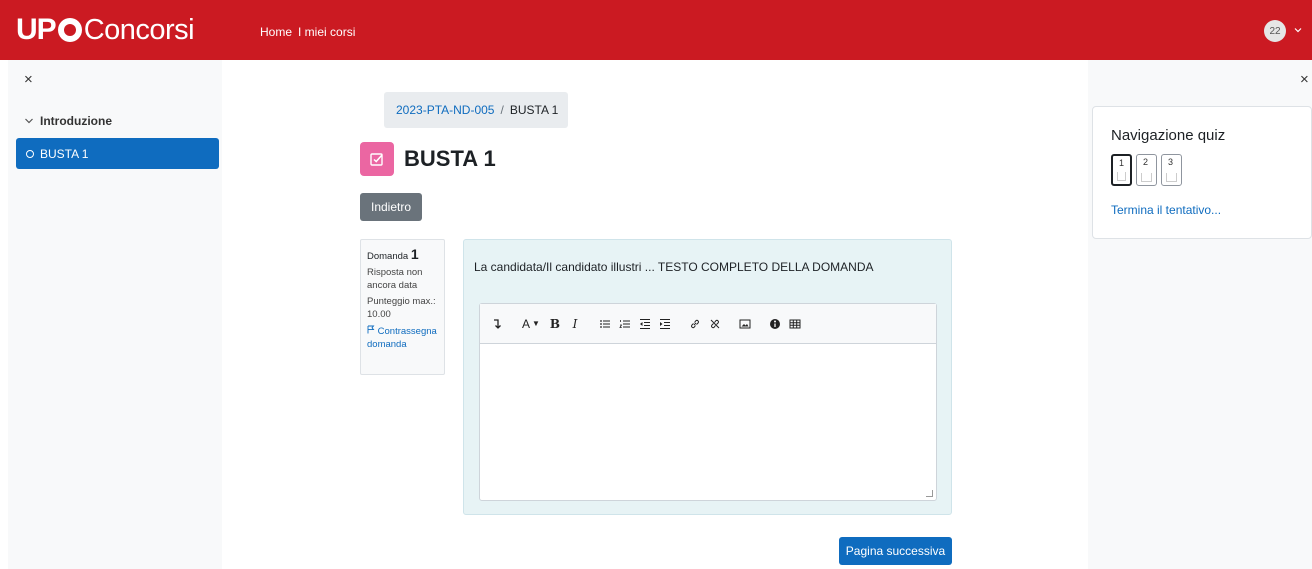 This screenshot has height=569, width=1312. I want to click on next-page-button: Pagina successiva, so click(895, 551).